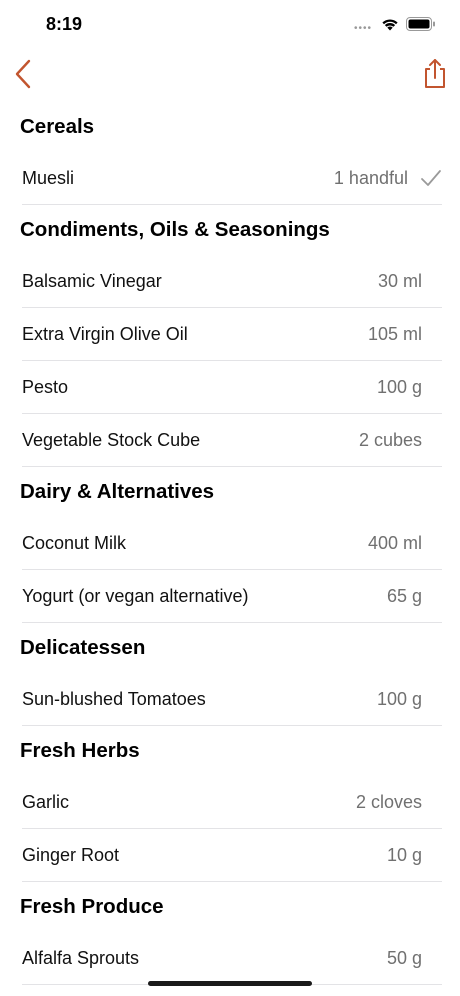 The width and height of the screenshot is (460, 996). What do you see at coordinates (232, 802) in the screenshot?
I see `list-item: Garlic 2 cloves` at bounding box center [232, 802].